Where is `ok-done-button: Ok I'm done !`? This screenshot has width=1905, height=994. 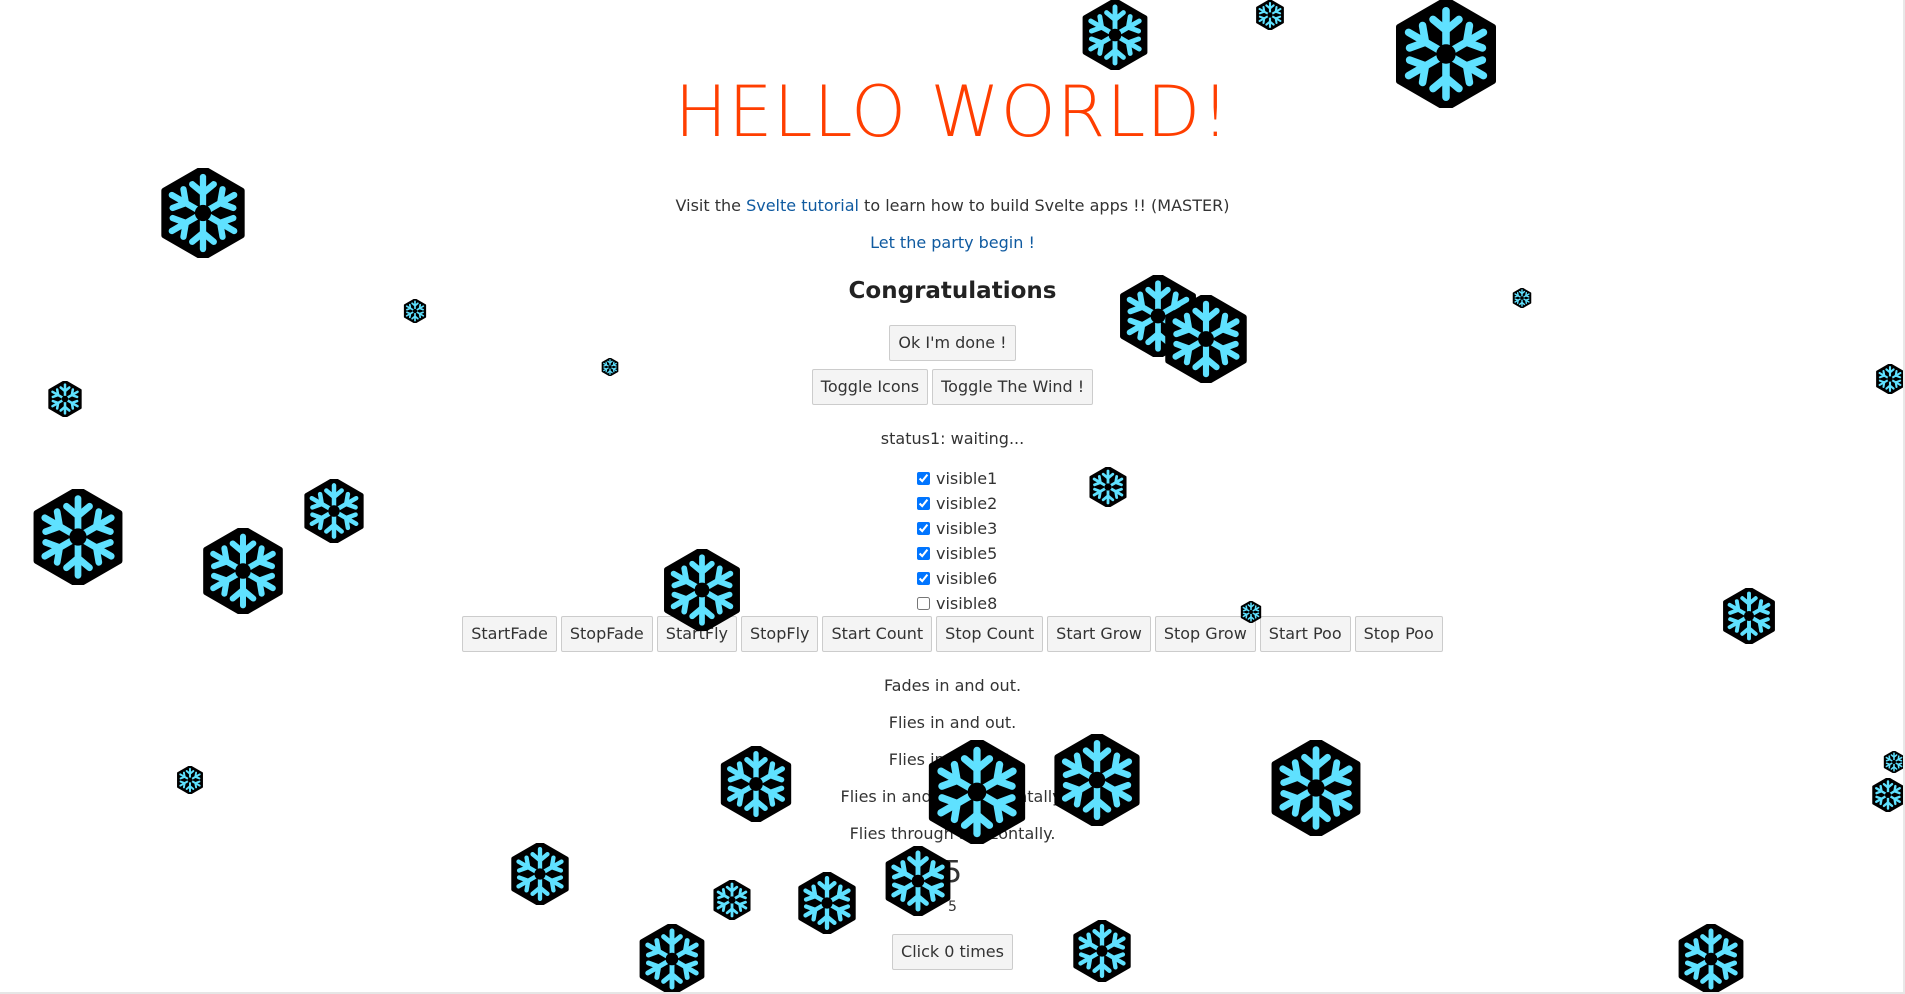
ok-done-button: Ok I'm done ! is located at coordinates (952, 343).